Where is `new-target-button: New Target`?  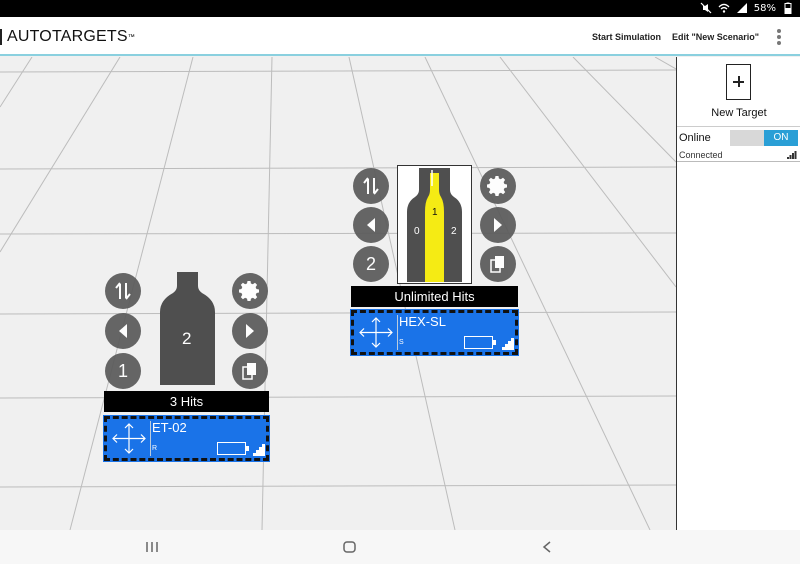
new-target-button: New Target is located at coordinates (738, 92).